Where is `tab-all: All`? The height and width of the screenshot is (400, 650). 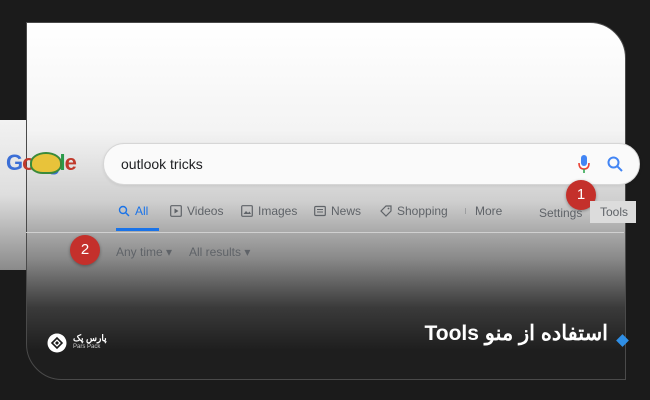
tab-all: All is located at coordinates (133, 211).